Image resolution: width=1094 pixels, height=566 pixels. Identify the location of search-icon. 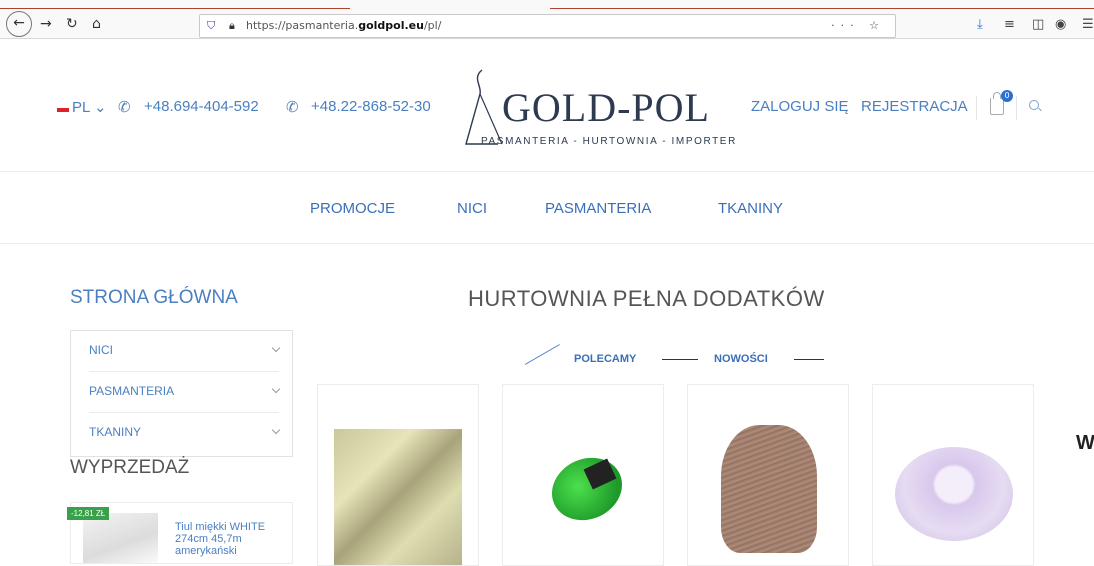
(1034, 105).